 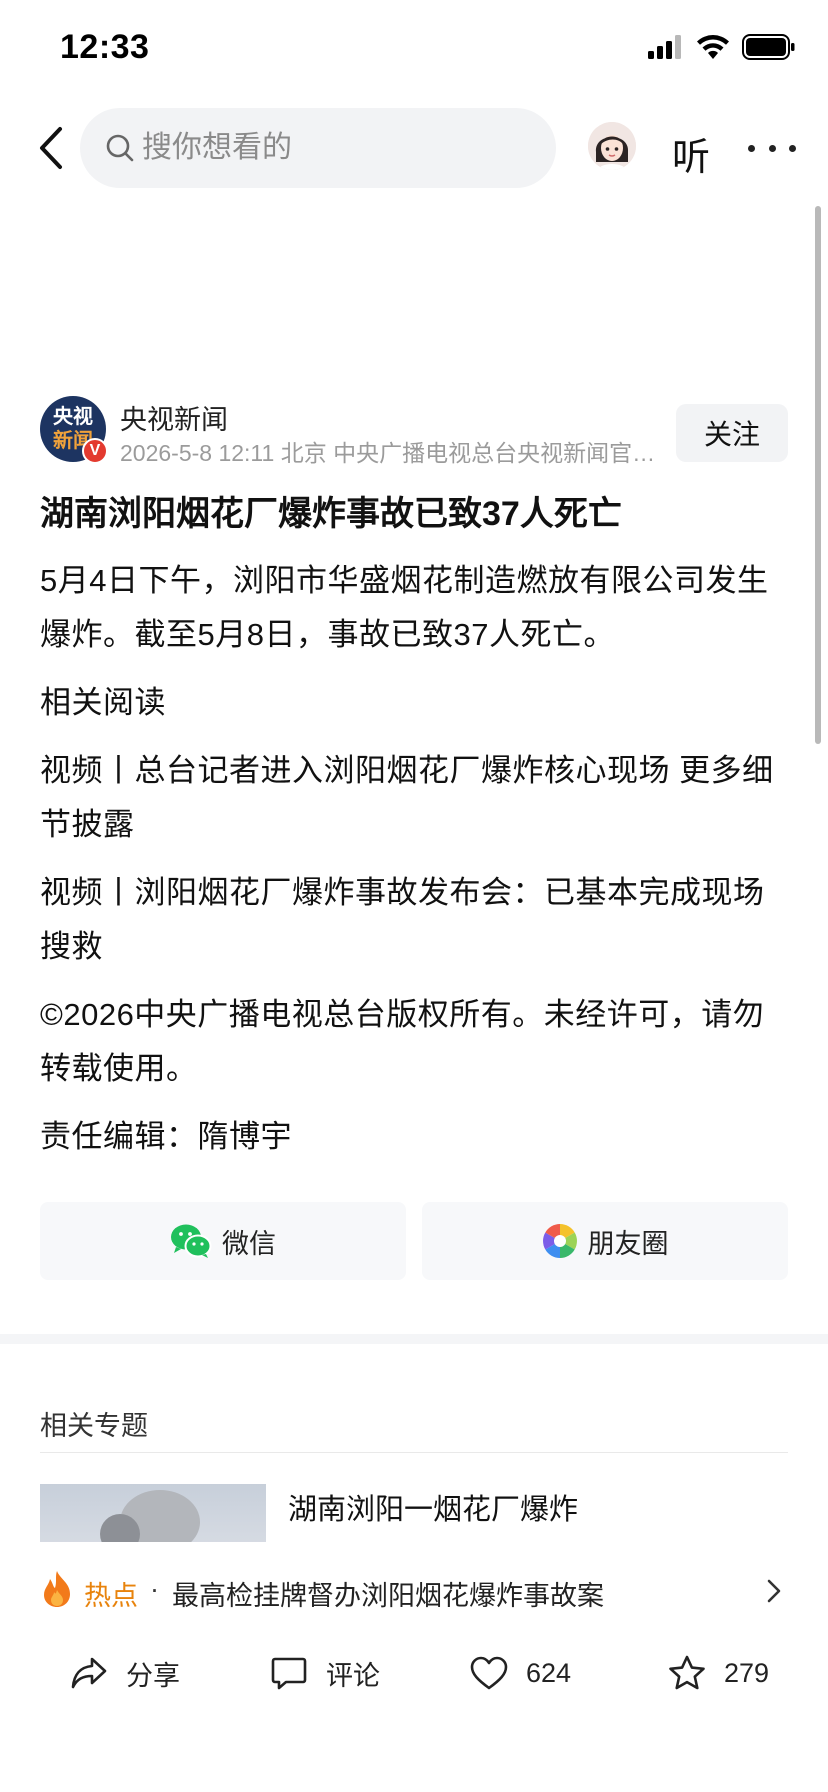 I want to click on copyright-notice: ©2026中央广播电视总台版权所有。未经许可，请勿转载使用。, so click(x=402, y=1041).